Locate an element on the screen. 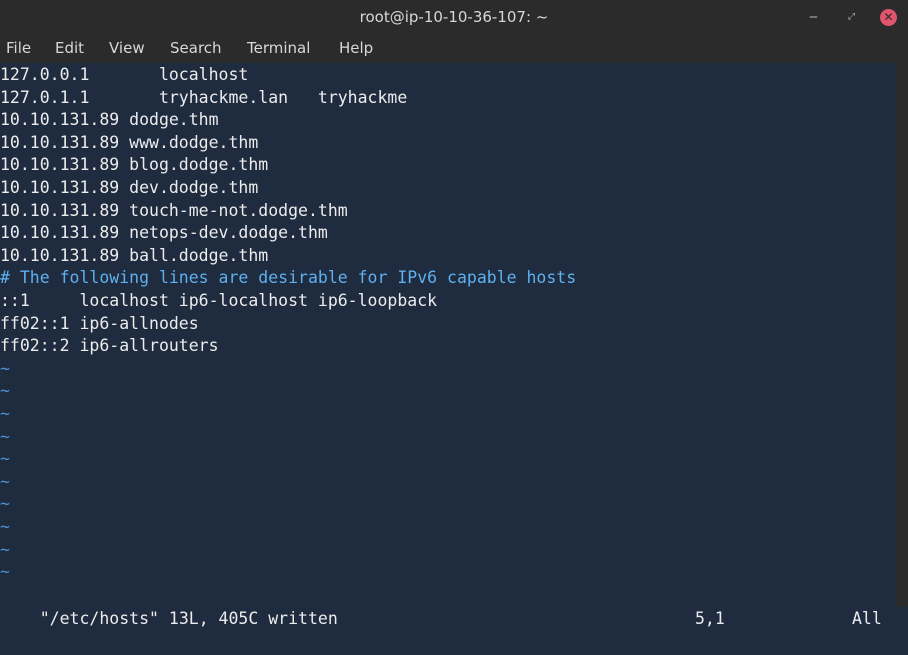 The width and height of the screenshot is (908, 655). status-message: "/etc/hosts" 13L, 405C written is located at coordinates (188, 618).